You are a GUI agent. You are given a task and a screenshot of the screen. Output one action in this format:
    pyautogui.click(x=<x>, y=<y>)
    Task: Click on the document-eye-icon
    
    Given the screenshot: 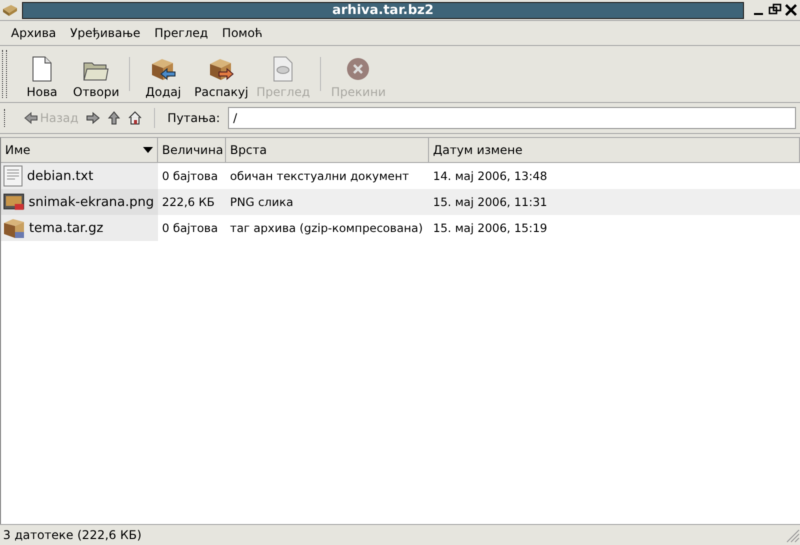 What is the action you would take?
    pyautogui.click(x=283, y=69)
    